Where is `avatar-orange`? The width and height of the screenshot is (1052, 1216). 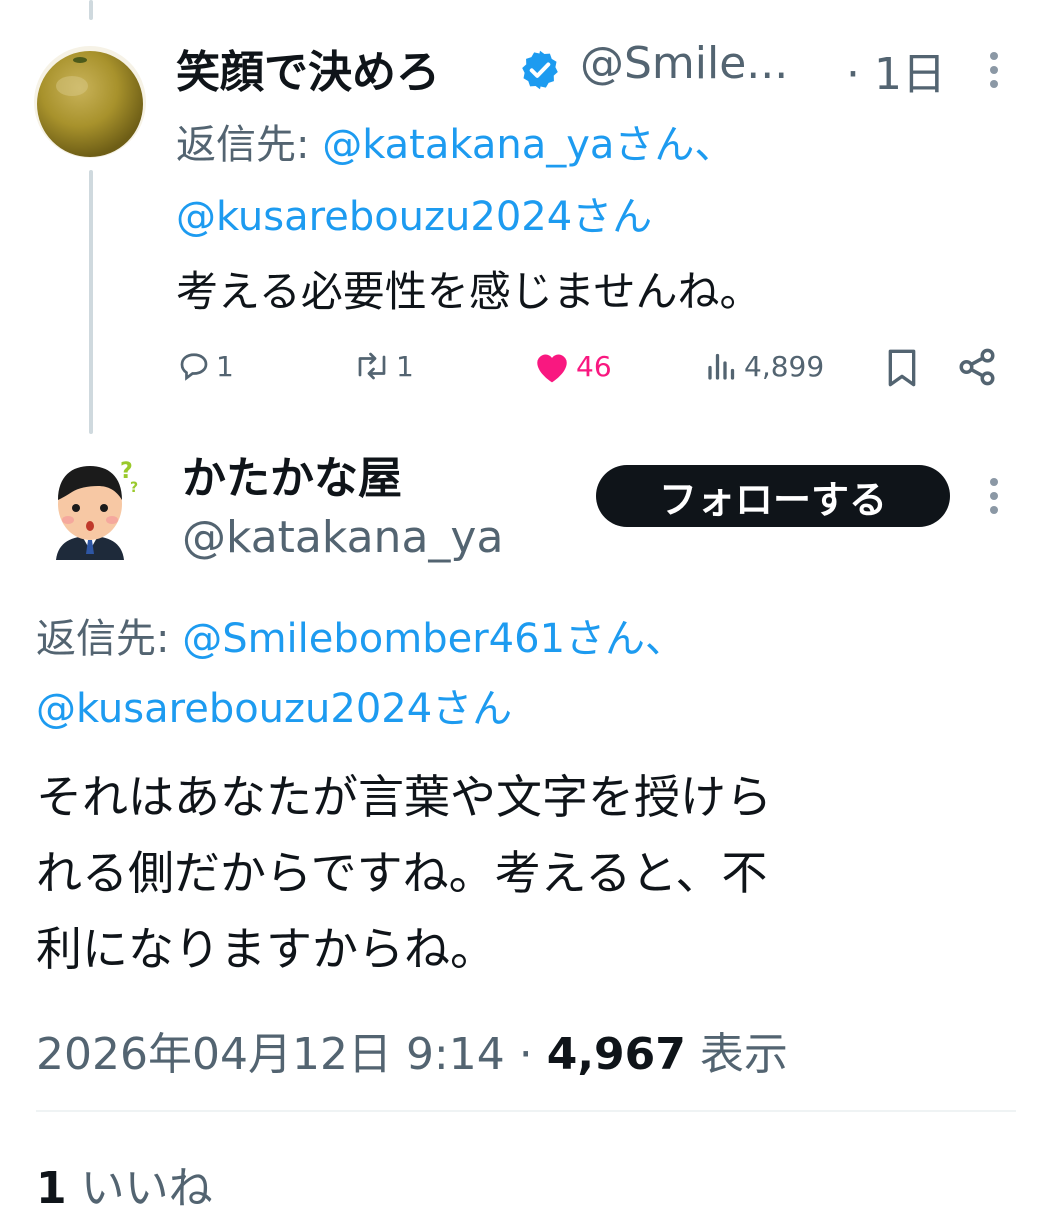
avatar-orange is located at coordinates (90, 102).